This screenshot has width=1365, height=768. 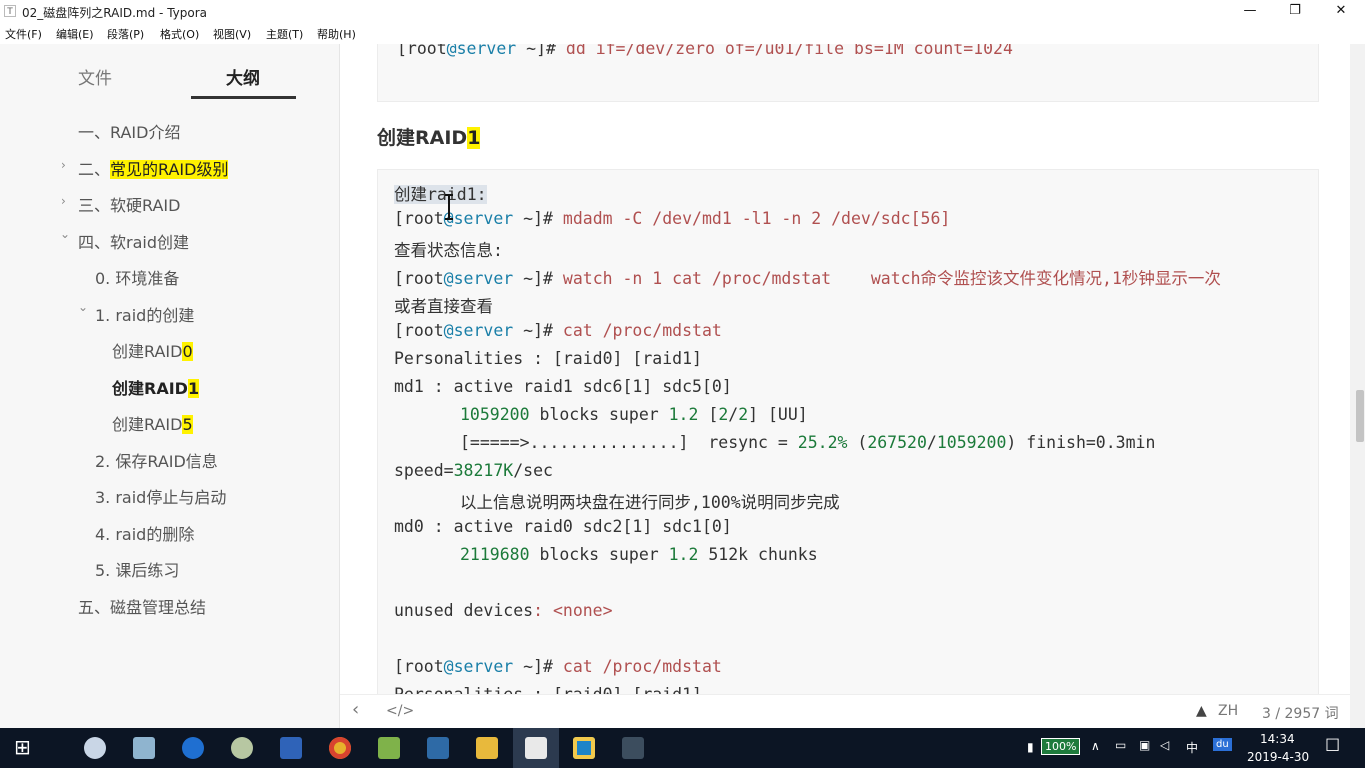 What do you see at coordinates (156, 387) in the screenshot?
I see `outline-item-create-raid1: 创建RAID1` at bounding box center [156, 387].